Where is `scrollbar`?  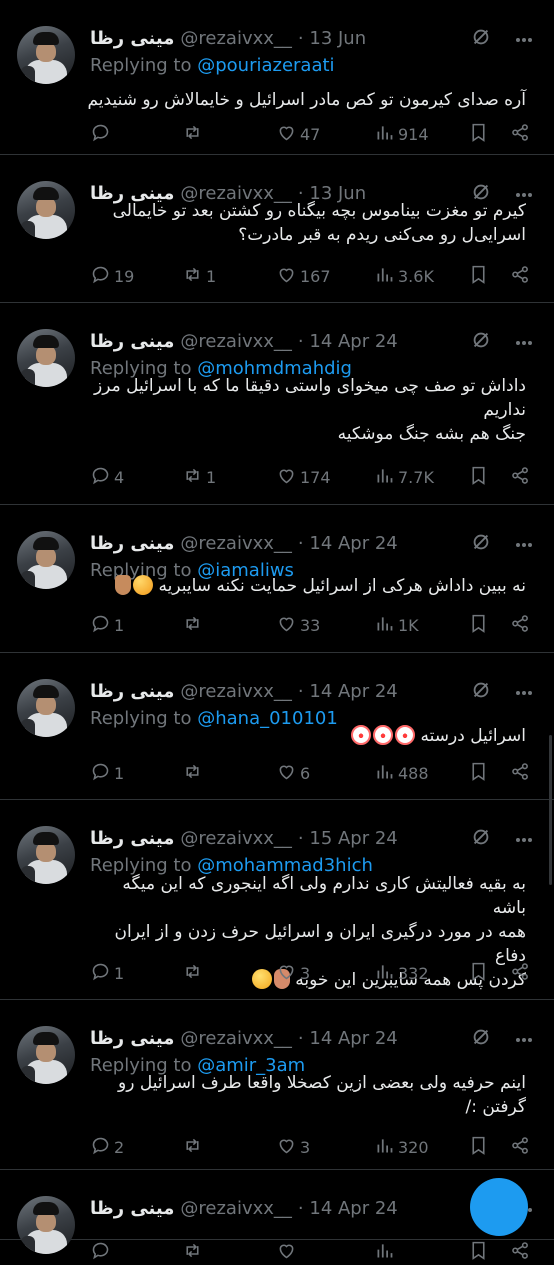 scrollbar is located at coordinates (550, 810).